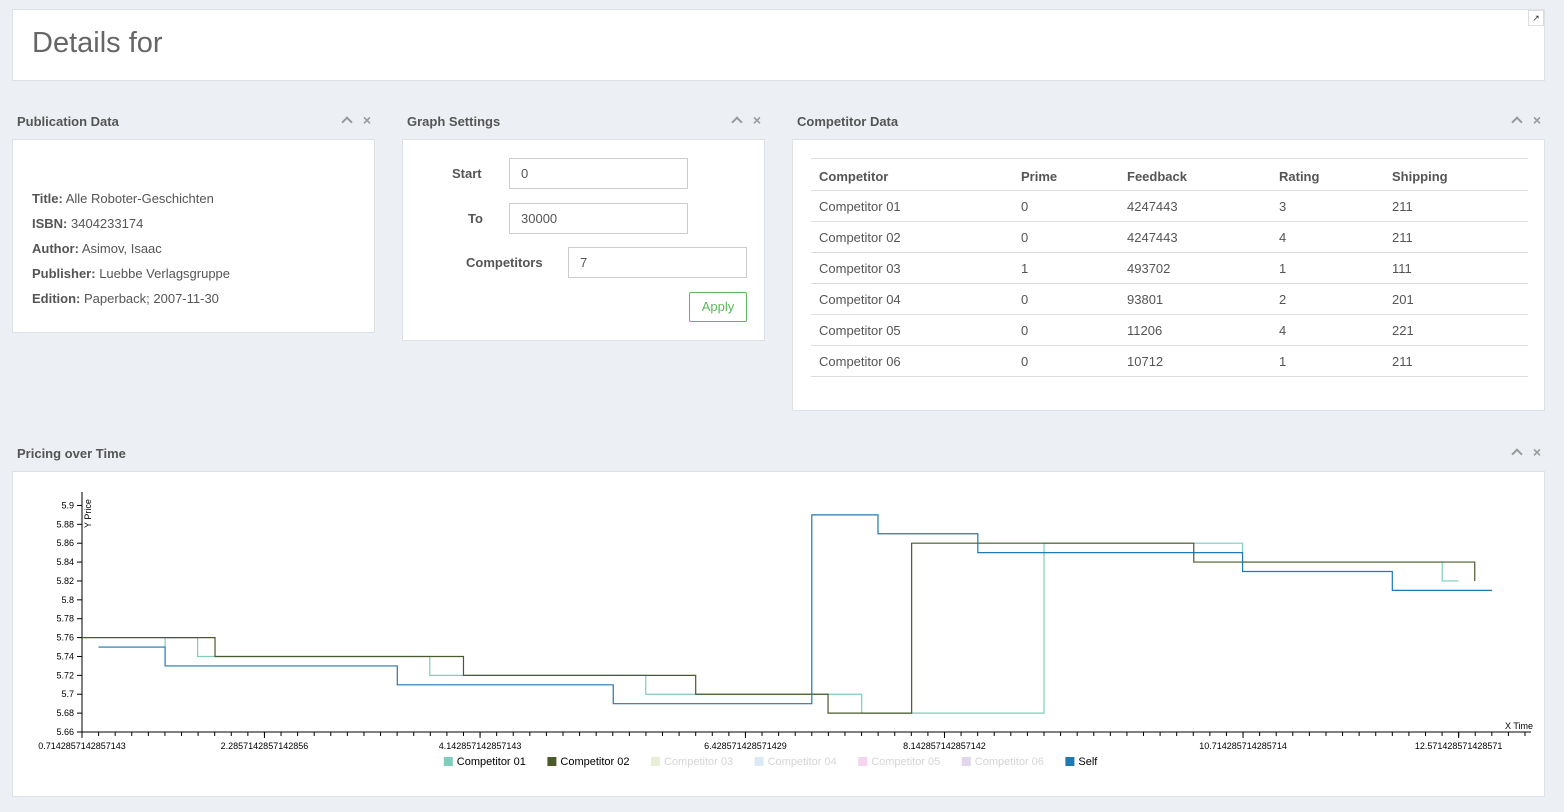 This screenshot has height=812, width=1564. Describe the element at coordinates (598, 173) in the screenshot. I see `start-input: 0` at that location.